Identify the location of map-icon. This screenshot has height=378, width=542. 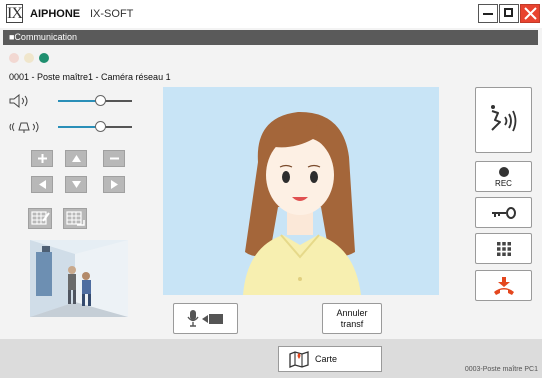
(299, 359).